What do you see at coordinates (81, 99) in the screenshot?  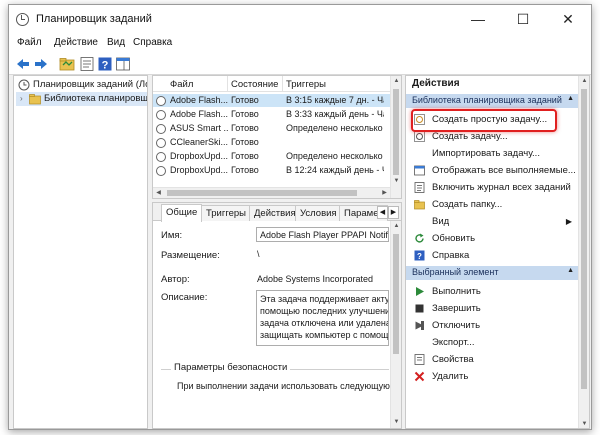 I see `tree-item-library: › Библиотека планировщ` at bounding box center [81, 99].